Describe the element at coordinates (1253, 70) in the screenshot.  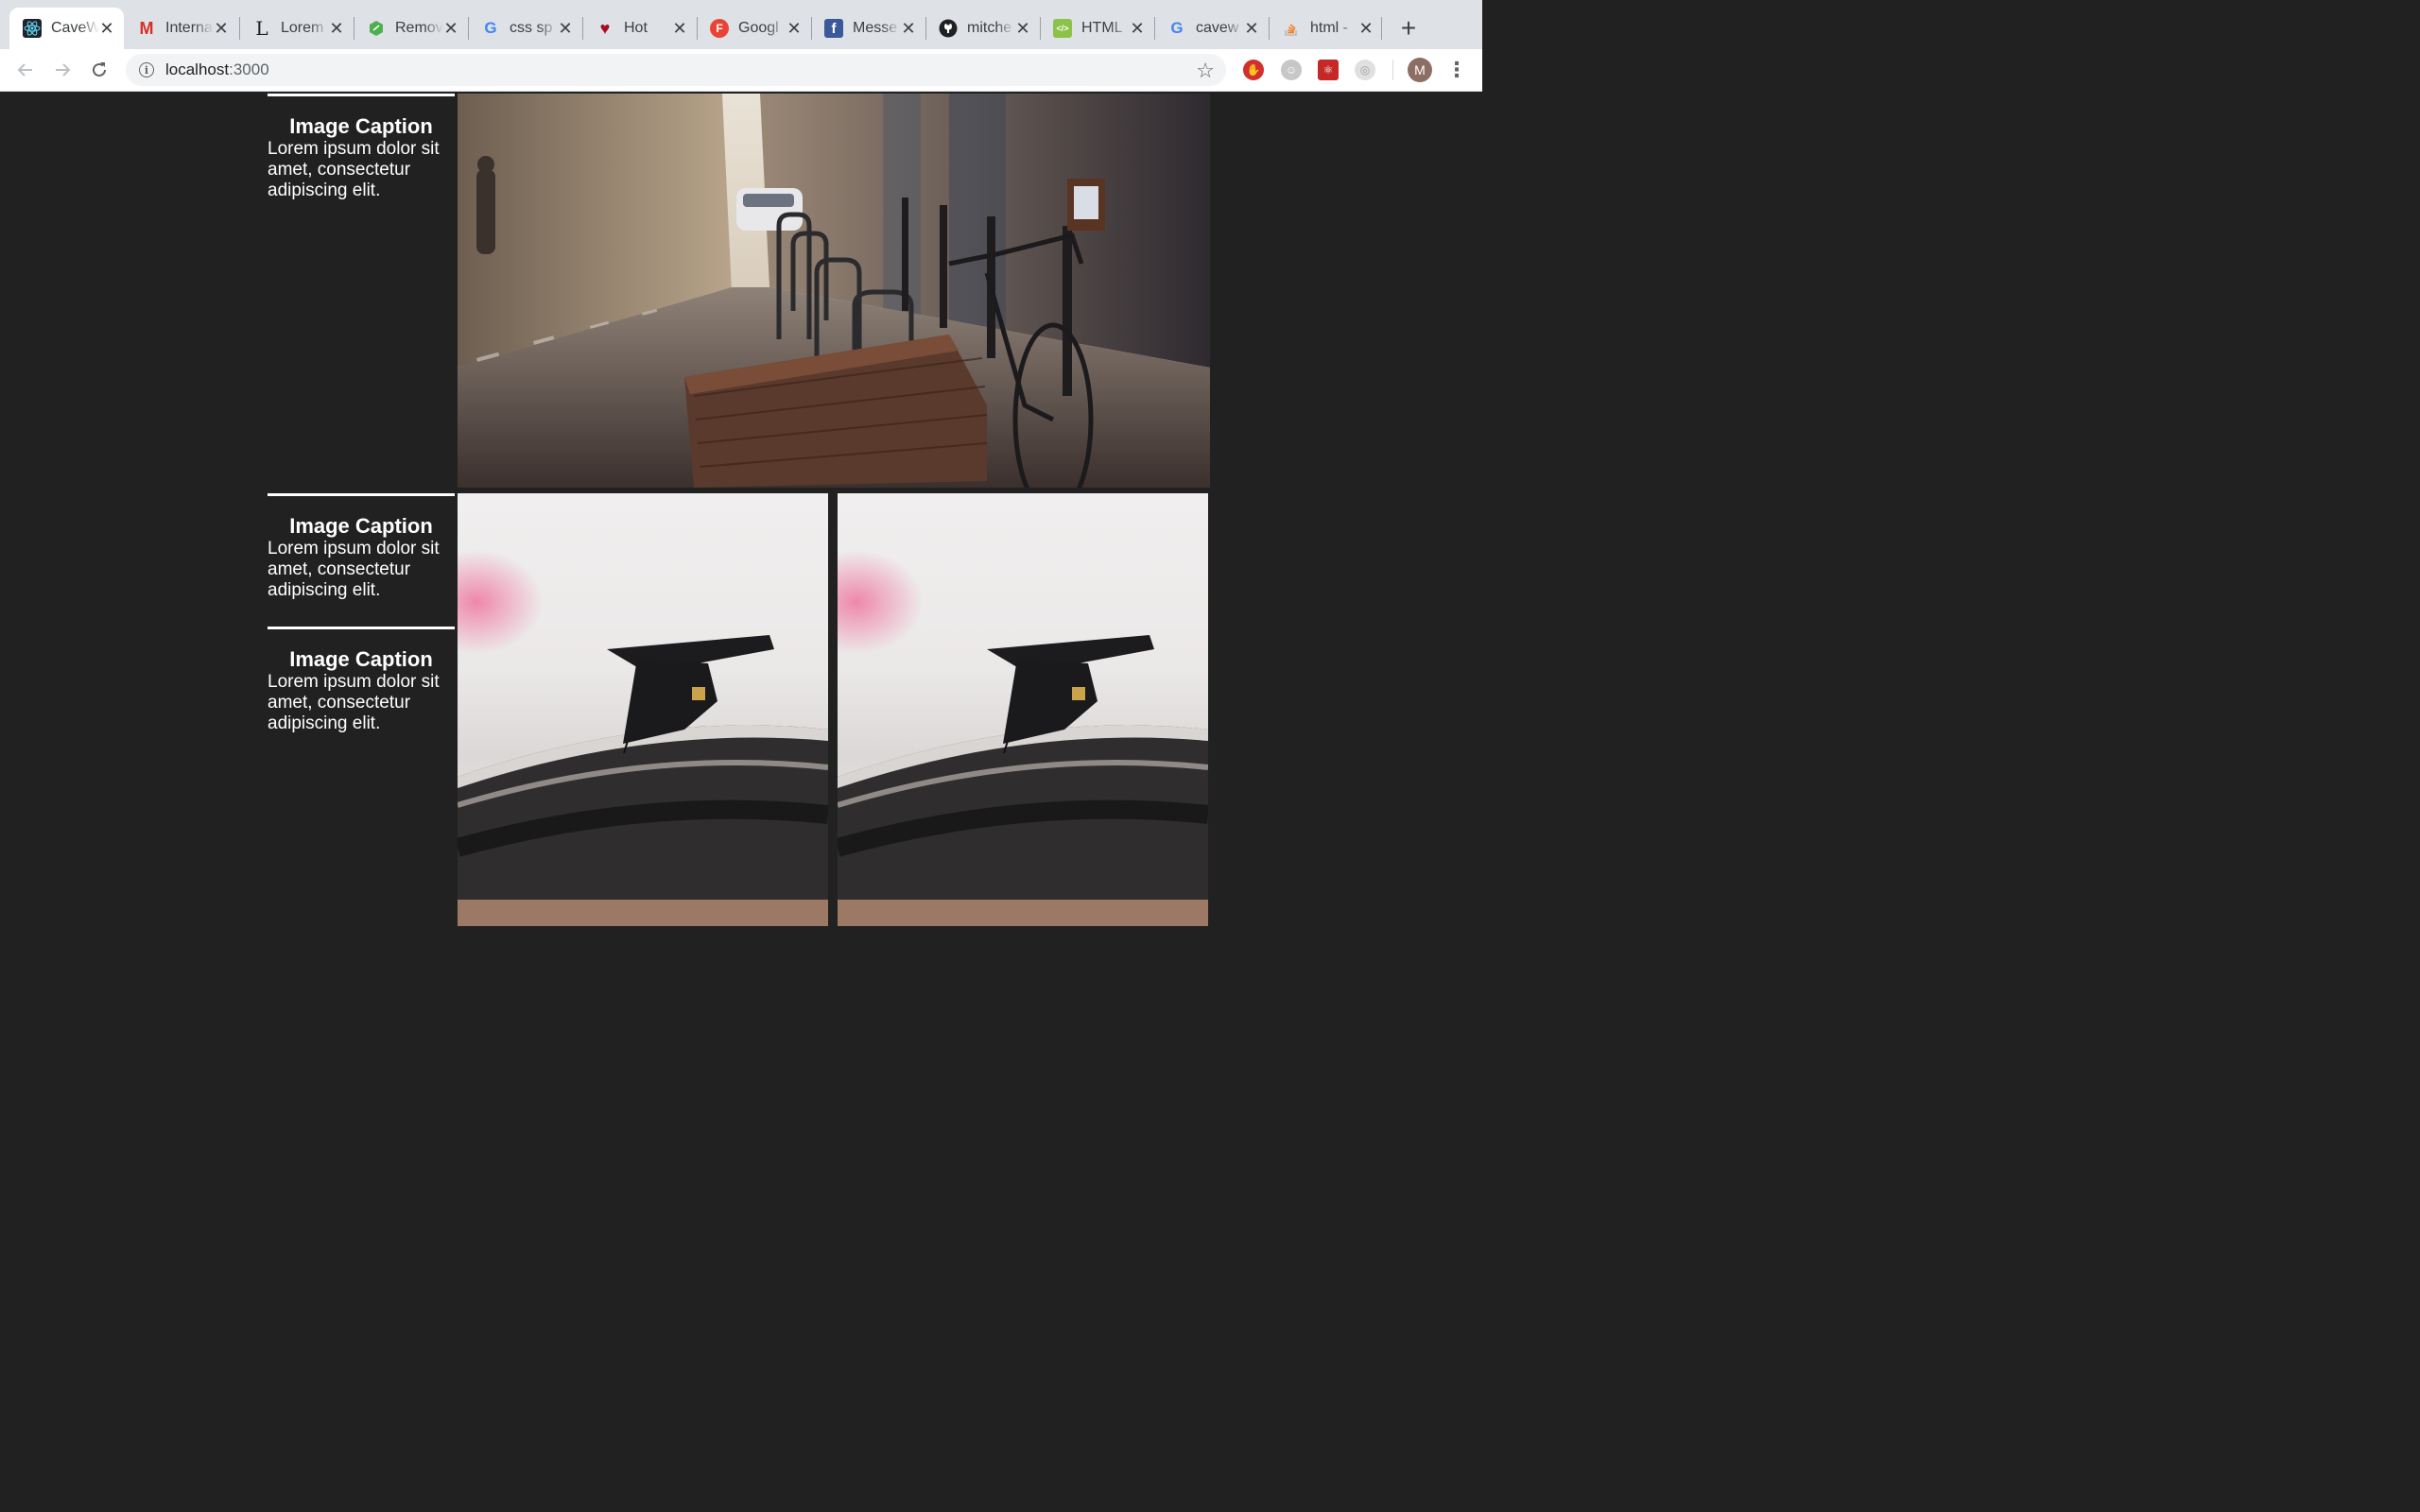
I see `adblock-extension-icon: ✋` at that location.